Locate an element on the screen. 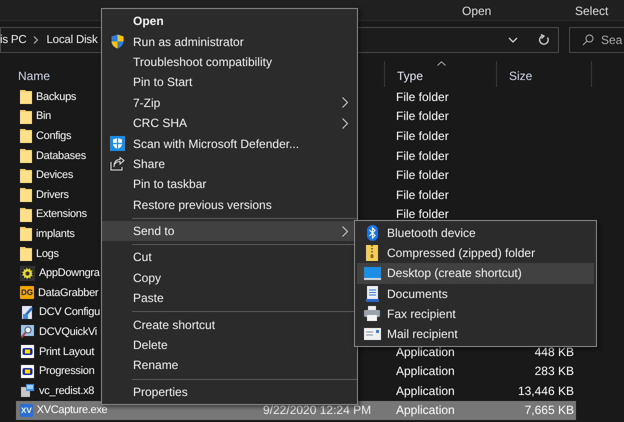 This screenshot has height=422, width=624. file-size: 283 KB is located at coordinates (554, 371).